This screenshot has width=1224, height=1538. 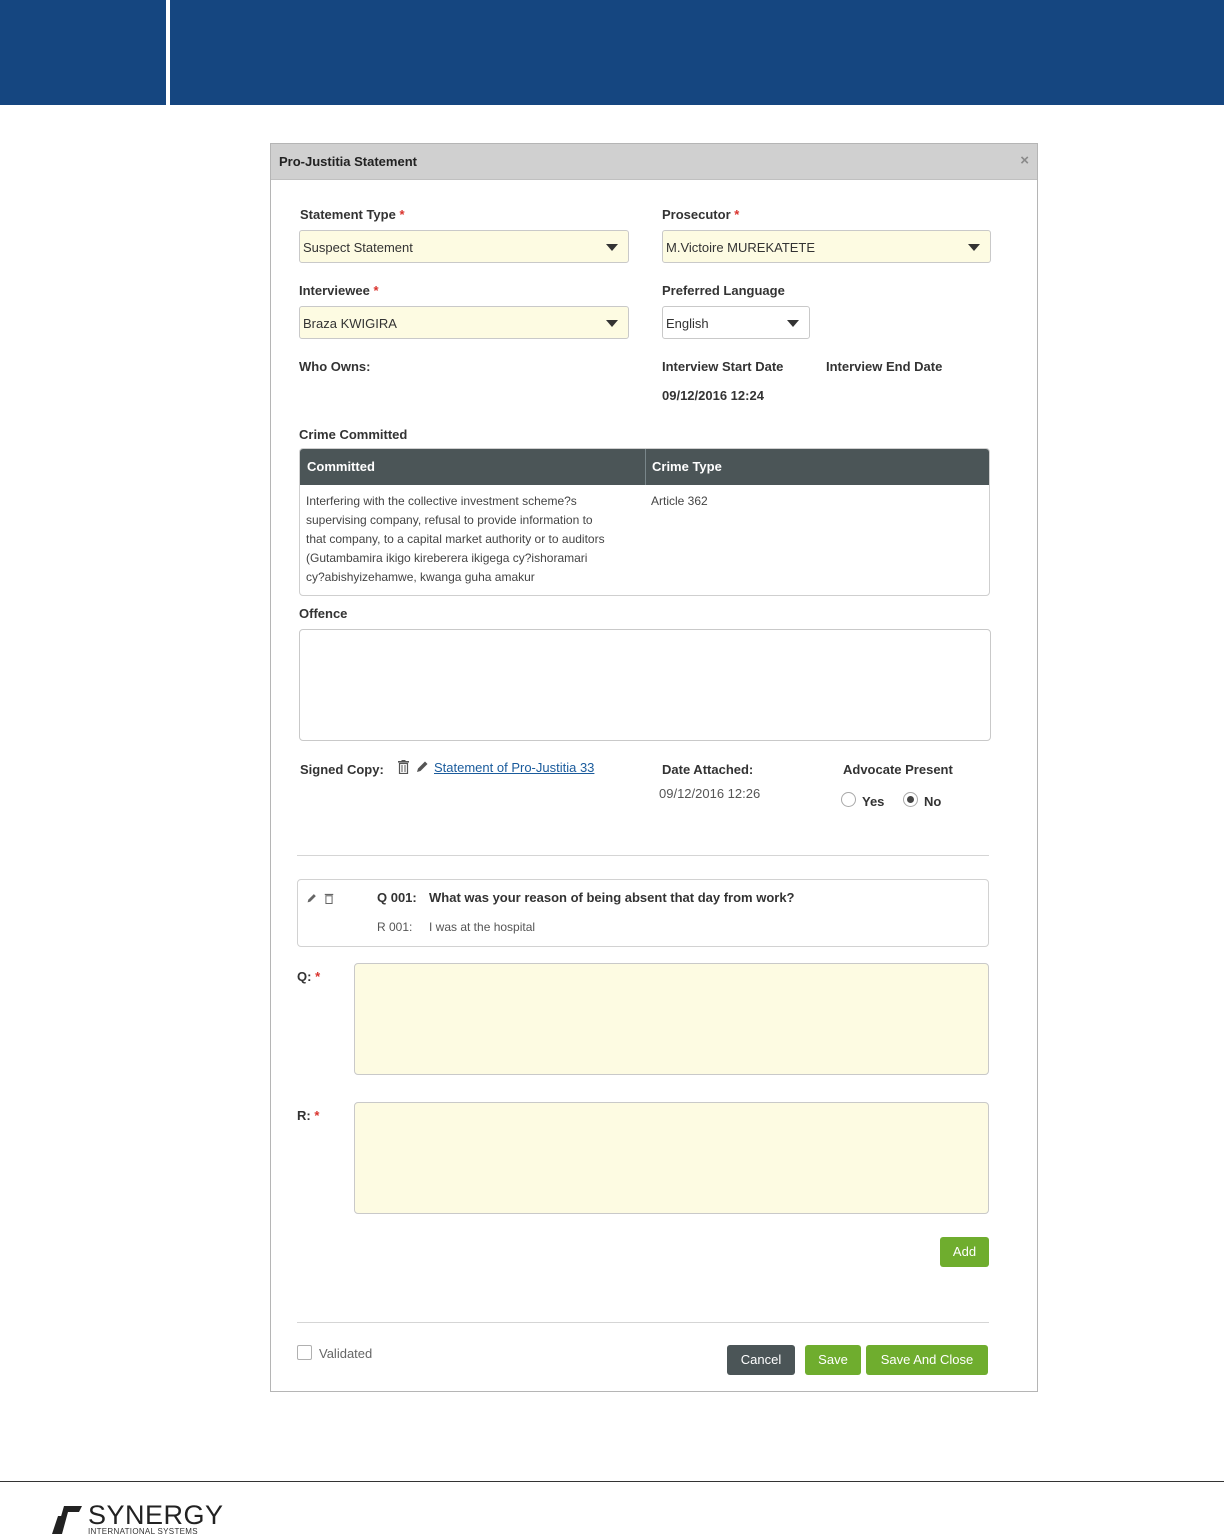 I want to click on brand-tagline: INTERNATIONAL SYSTEMS, so click(x=143, y=1531).